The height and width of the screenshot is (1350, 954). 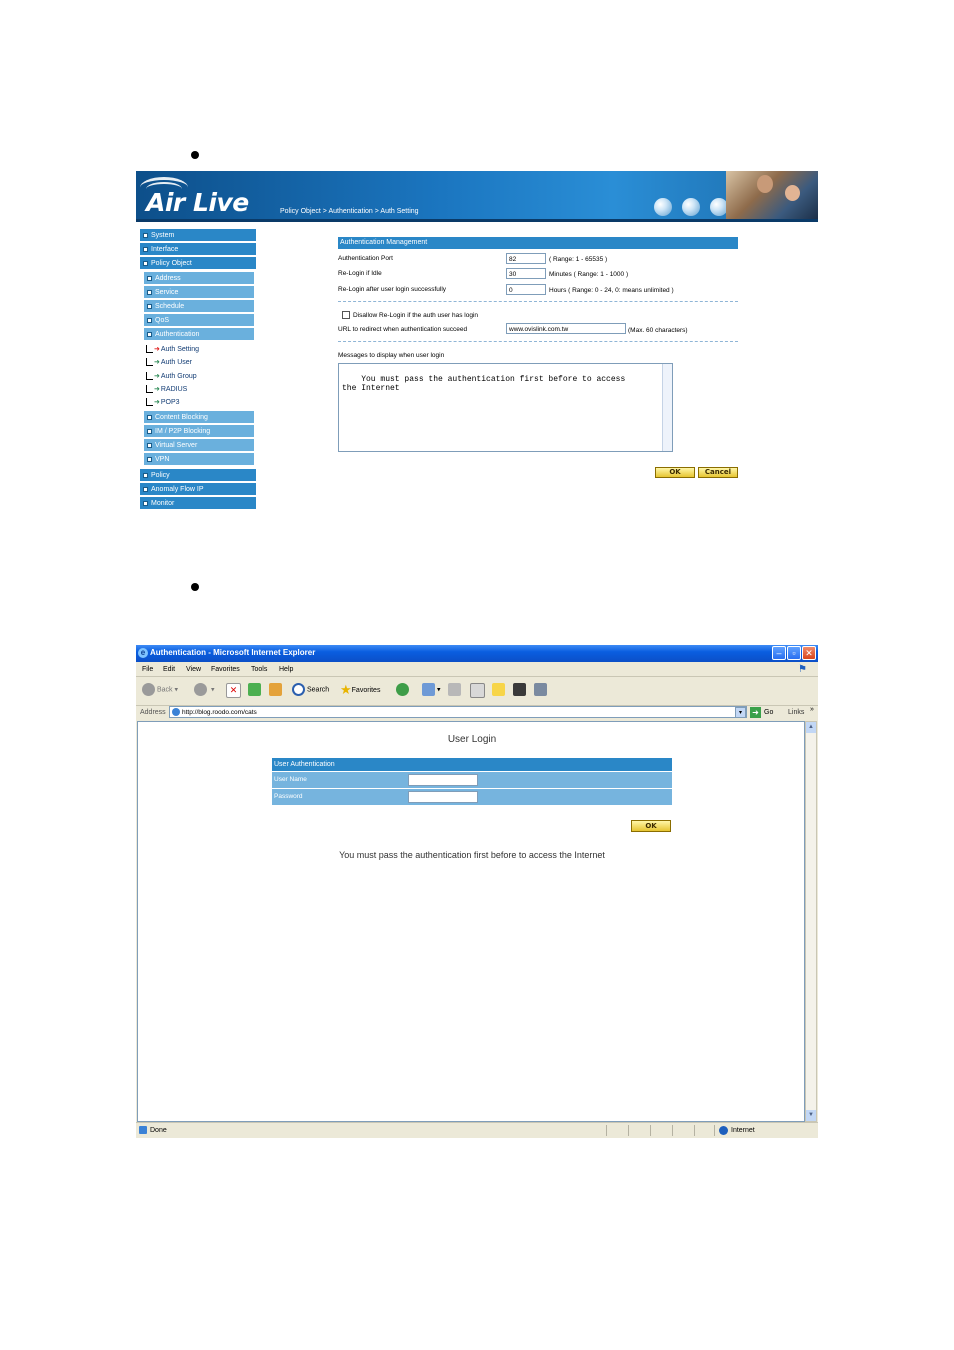 I want to click on toolbar: Back ▾ ▾ ✕ Search ★Favorites ▾, so click(x=477, y=691).